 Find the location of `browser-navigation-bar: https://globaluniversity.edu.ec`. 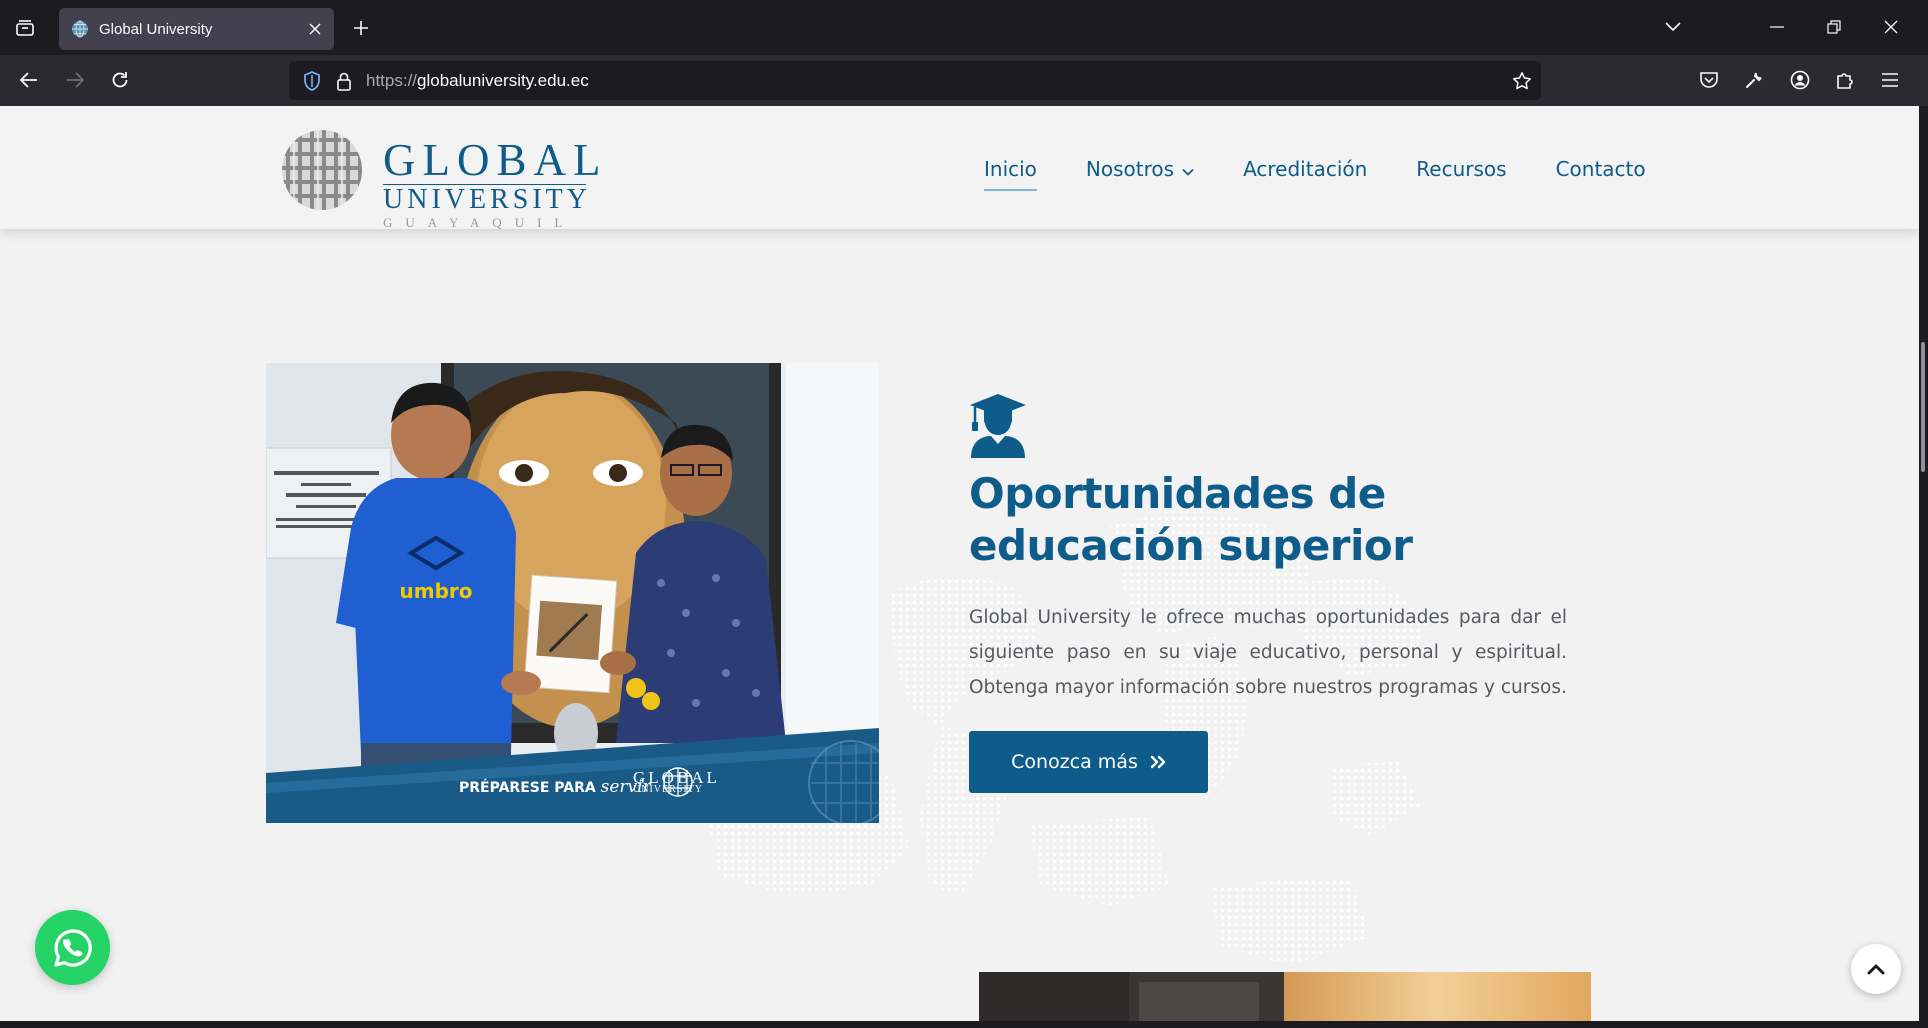

browser-navigation-bar: https://globaluniversity.edu.ec is located at coordinates (964, 80).